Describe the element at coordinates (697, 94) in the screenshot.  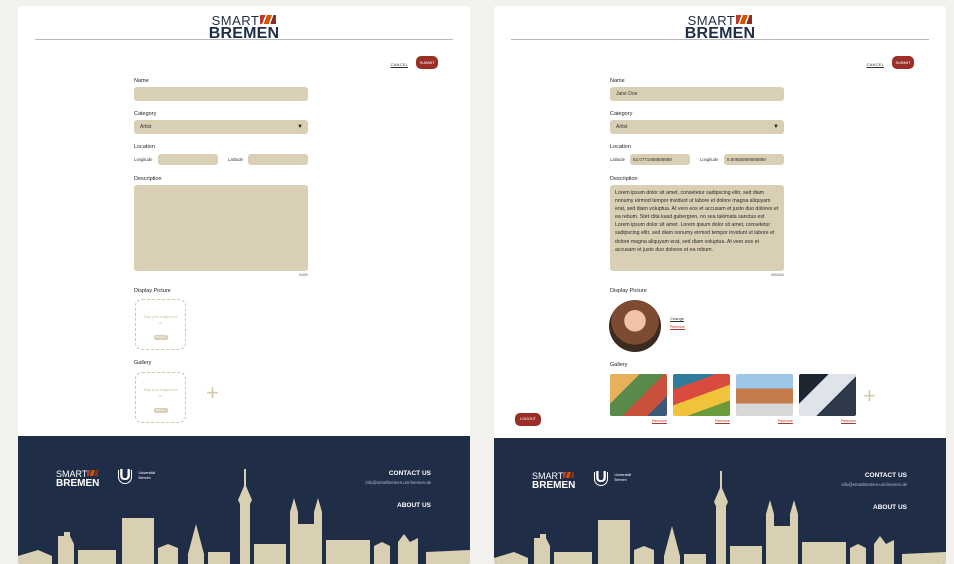
I see `name-input: Jane Doe` at that location.